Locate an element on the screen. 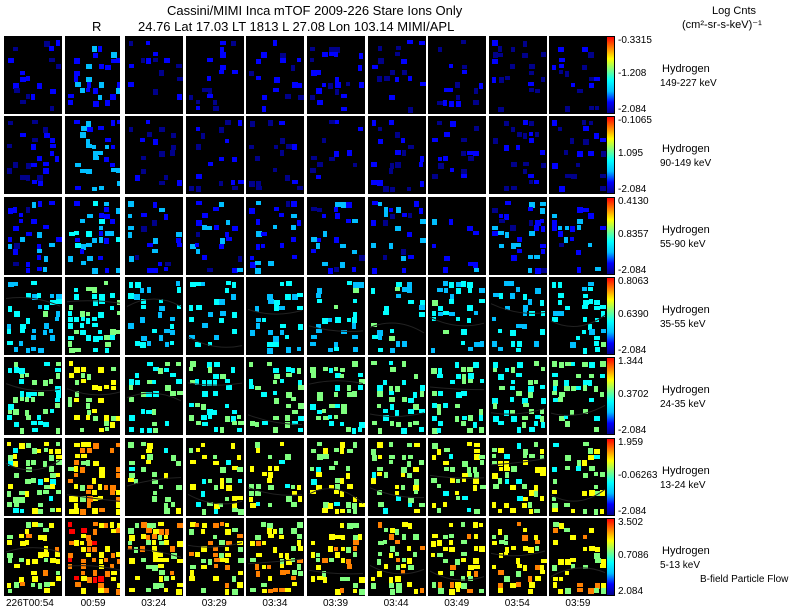 The image size is (800, 609). colorbar-max-label: 1.344 is located at coordinates (631, 362).